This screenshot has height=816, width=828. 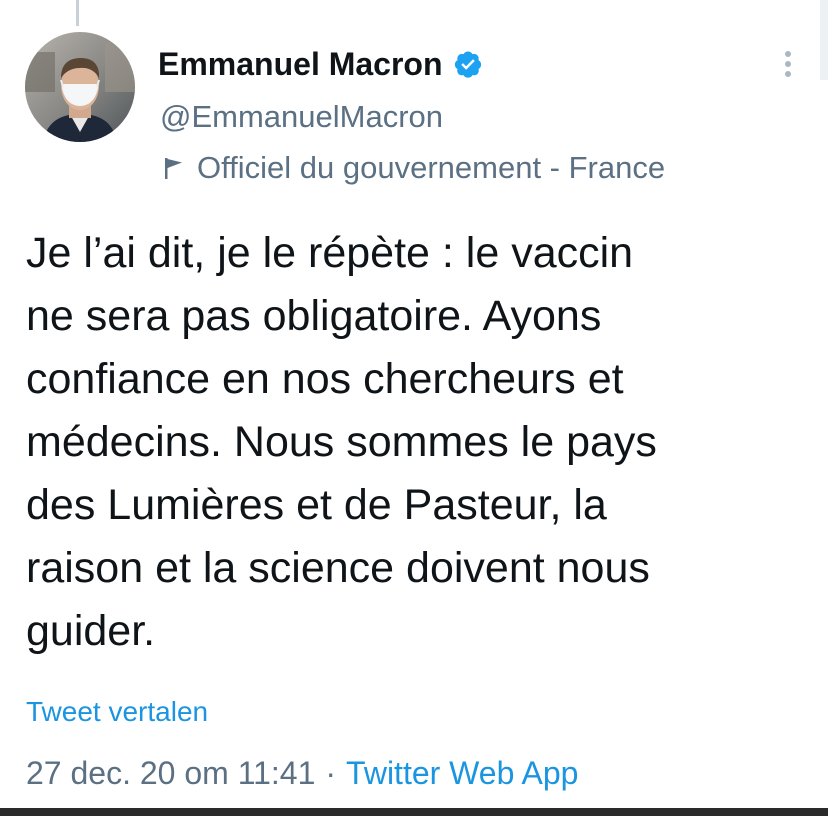 I want to click on government-label-text: Officiel du gouvernement - France, so click(x=431, y=167).